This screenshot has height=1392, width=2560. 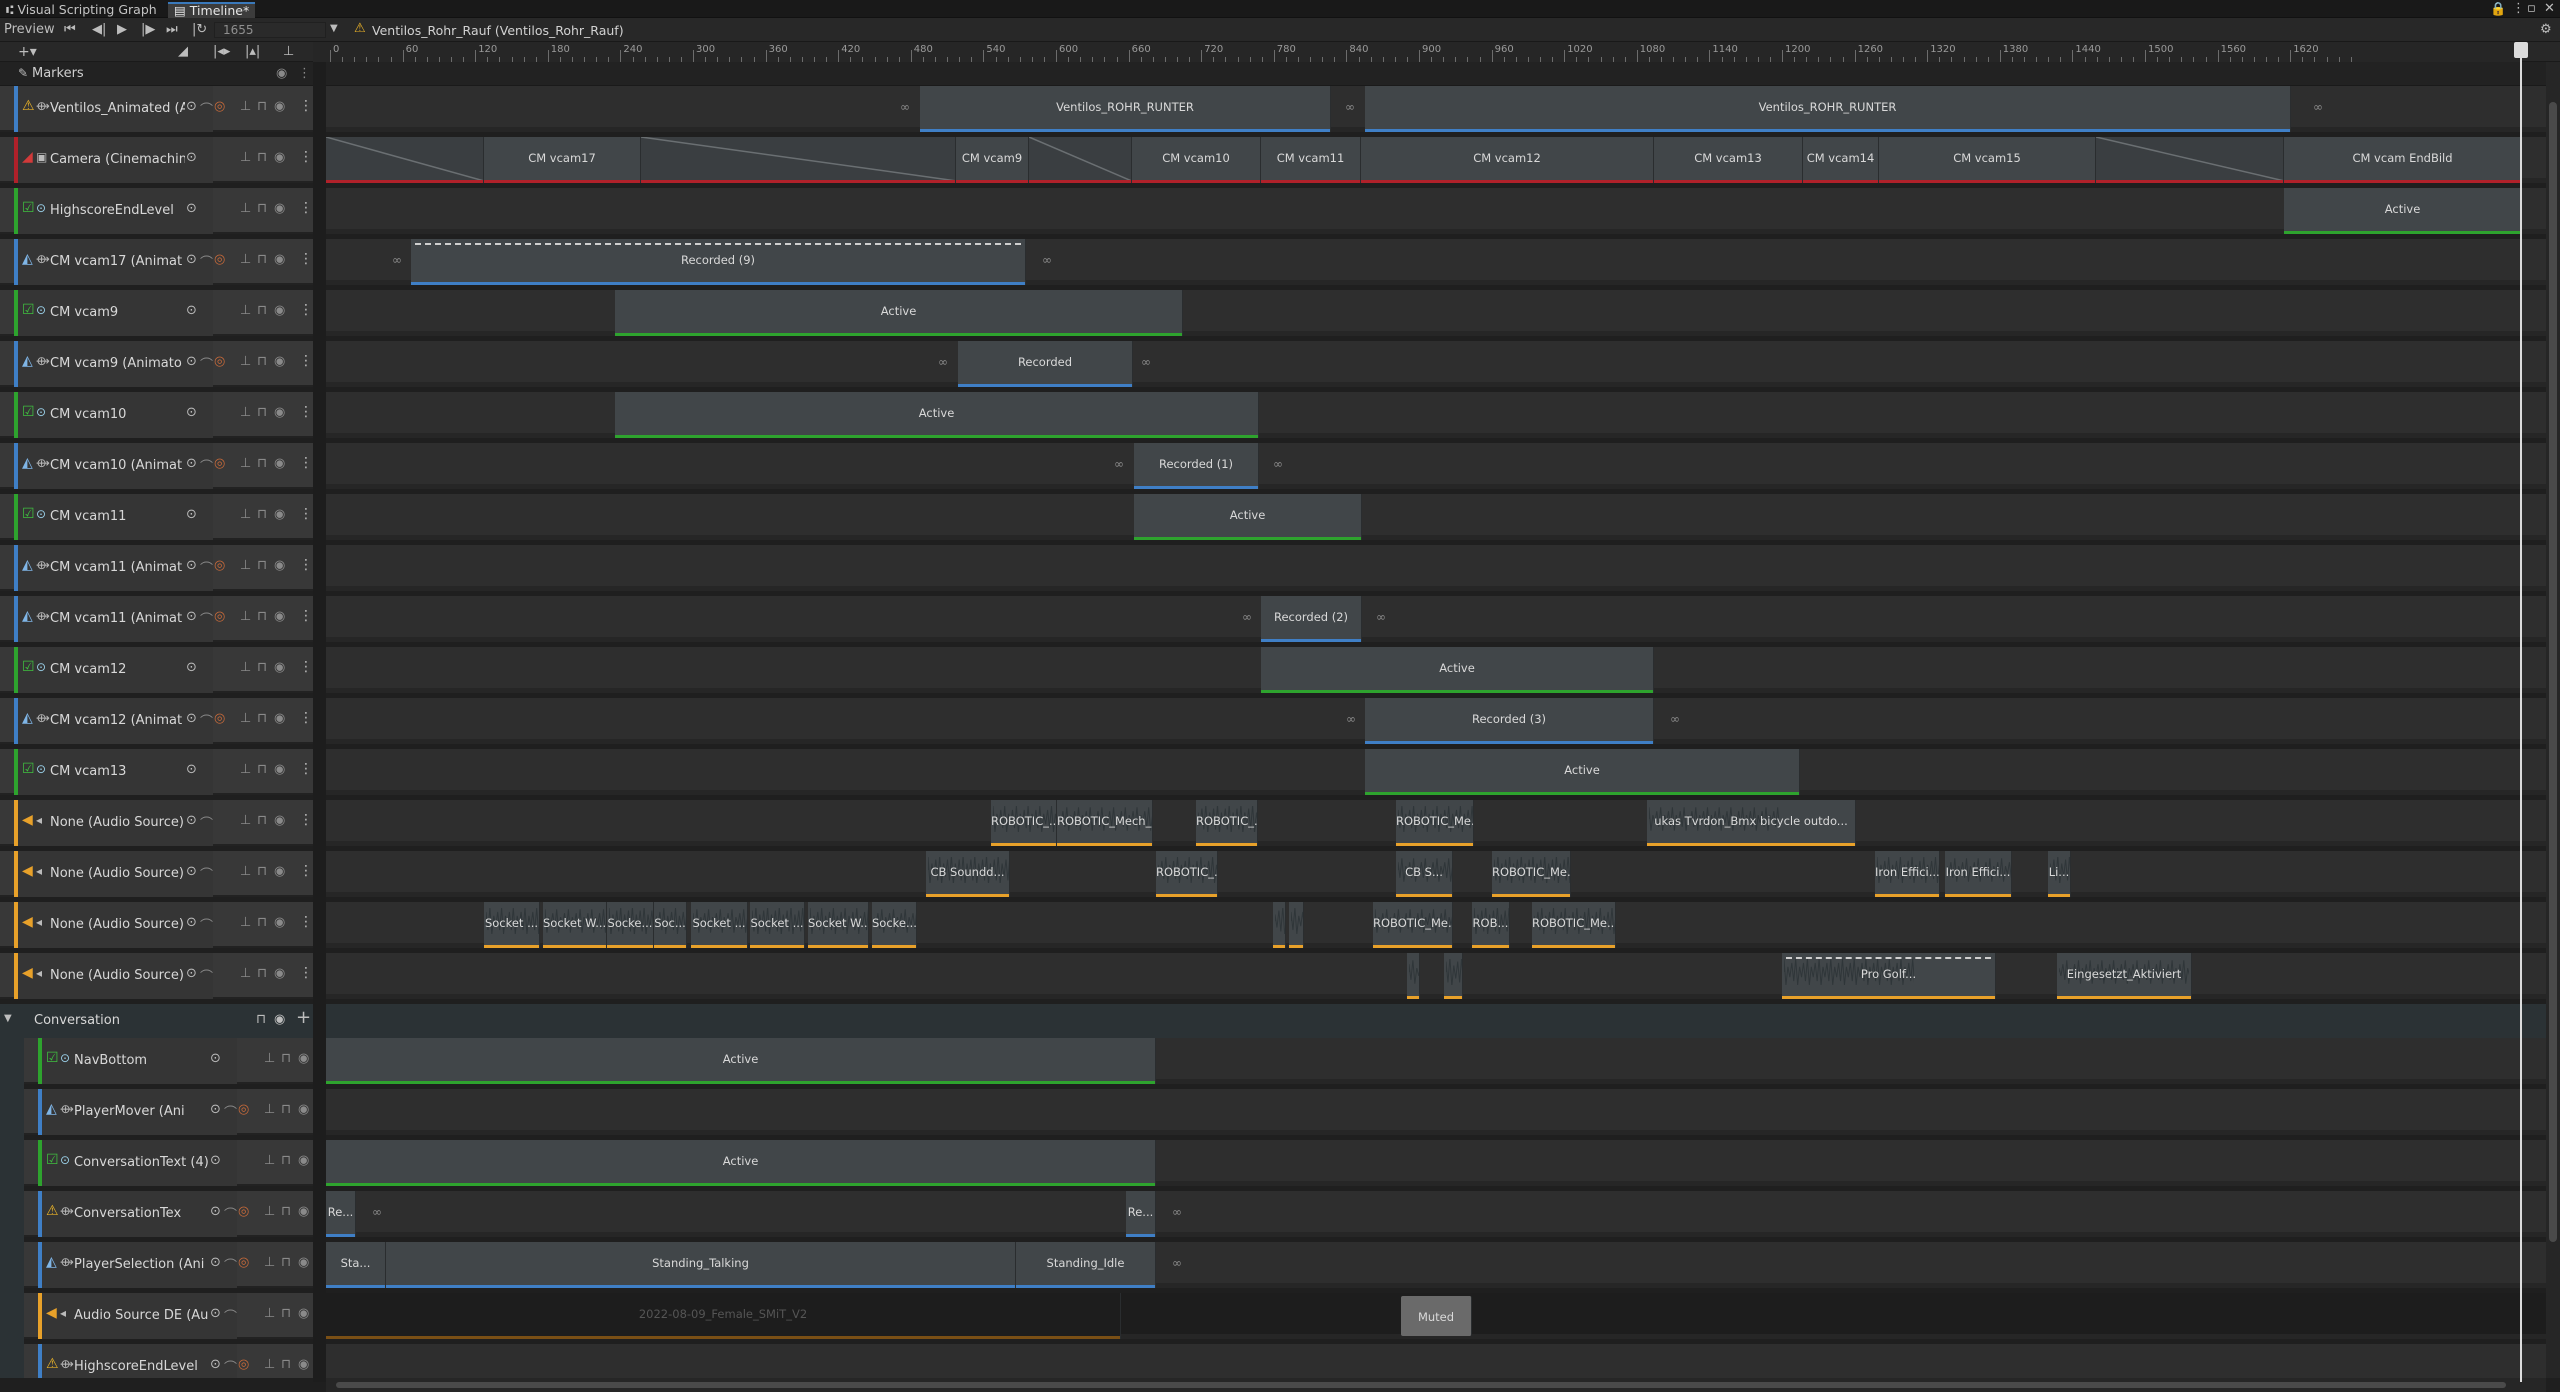 I want to click on ripple-icon: |◂▸, so click(x=221, y=51).